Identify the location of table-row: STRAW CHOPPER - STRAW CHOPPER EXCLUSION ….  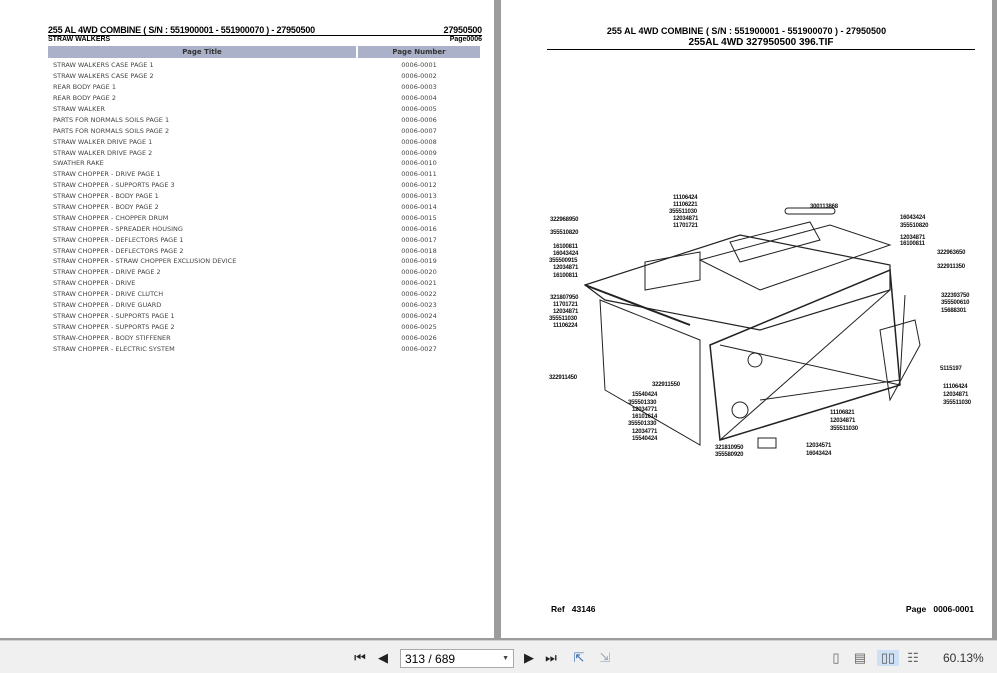
(264, 261).